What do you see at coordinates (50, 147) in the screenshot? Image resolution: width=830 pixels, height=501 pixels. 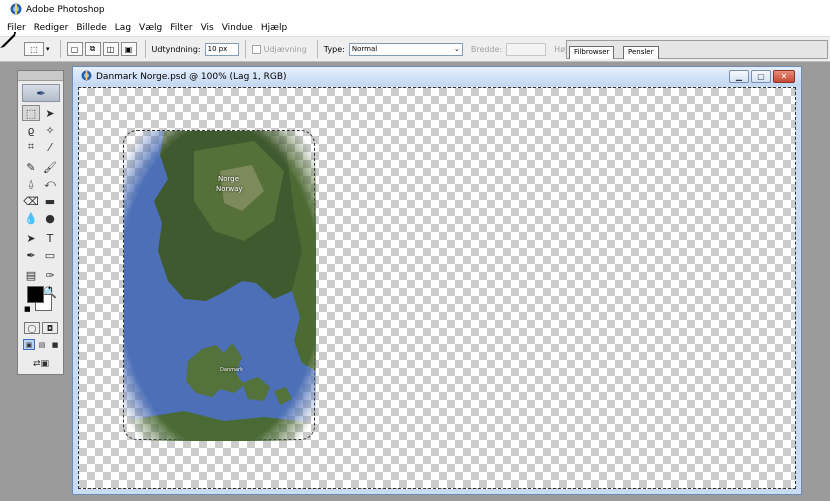 I see `slice-tool: ⁄` at bounding box center [50, 147].